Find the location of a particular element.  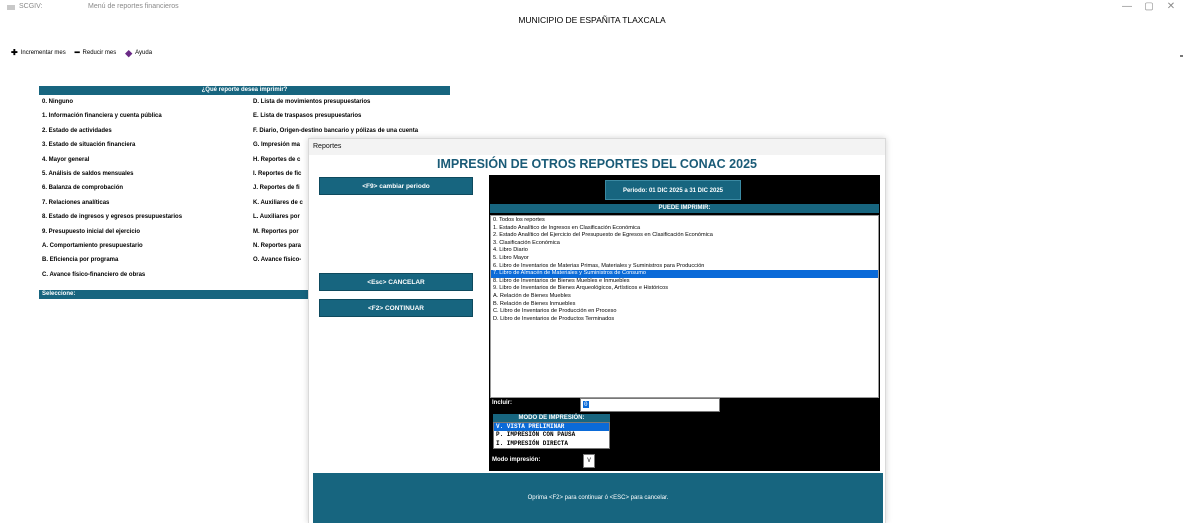

report-list-item: A. Relación de Bienes Muebles is located at coordinates (684, 297).